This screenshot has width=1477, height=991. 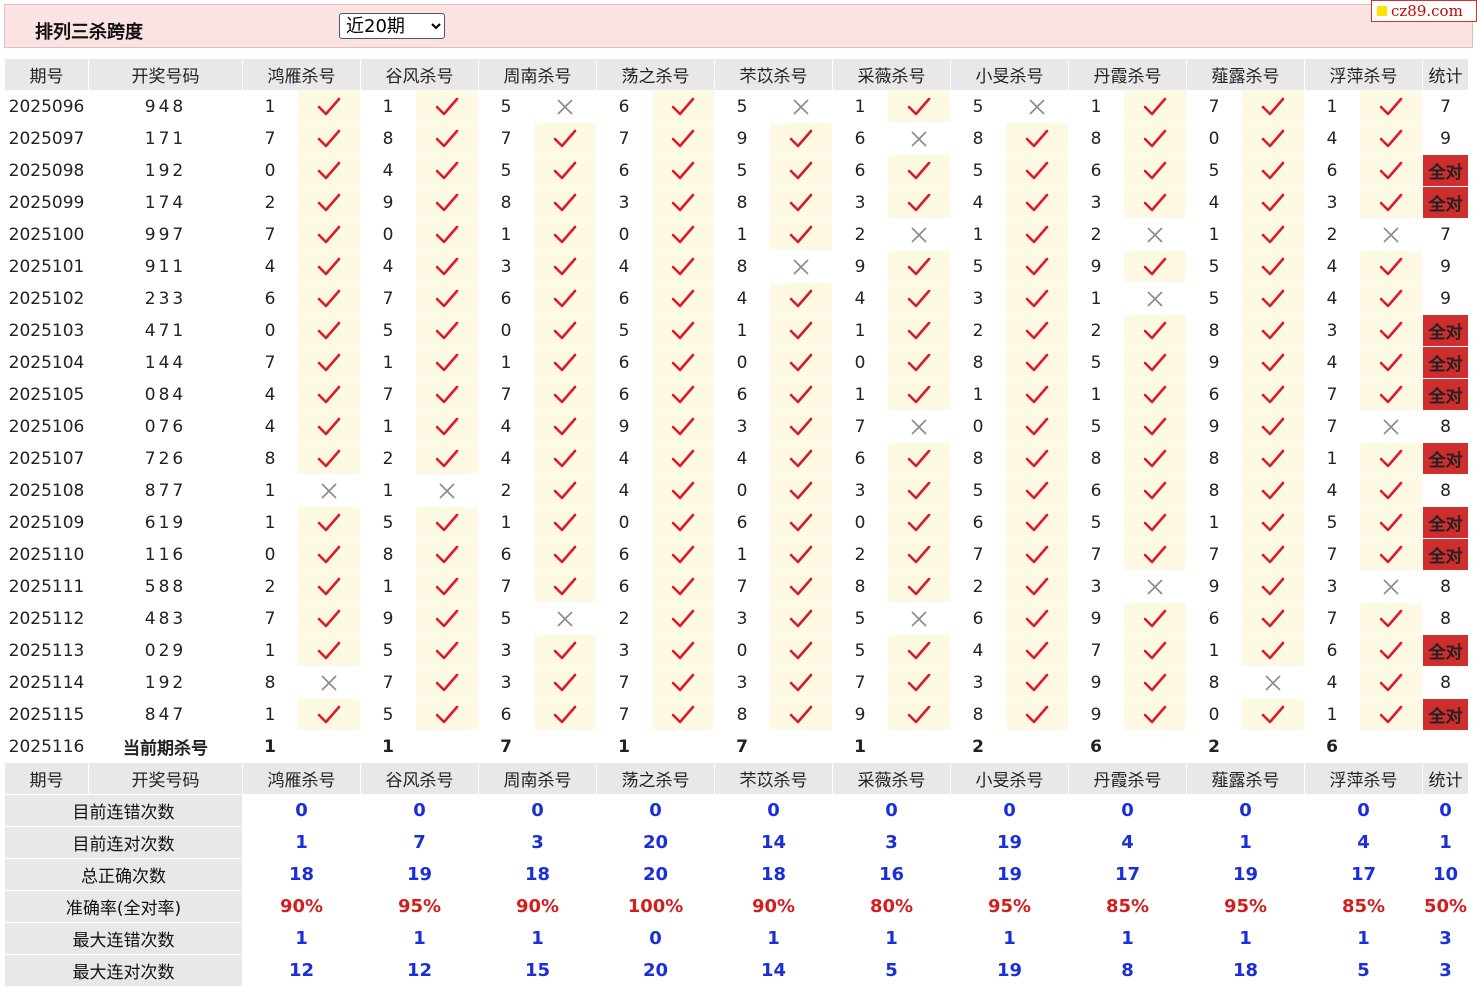 I want to click on stats-value: 4, so click(x=1127, y=842).